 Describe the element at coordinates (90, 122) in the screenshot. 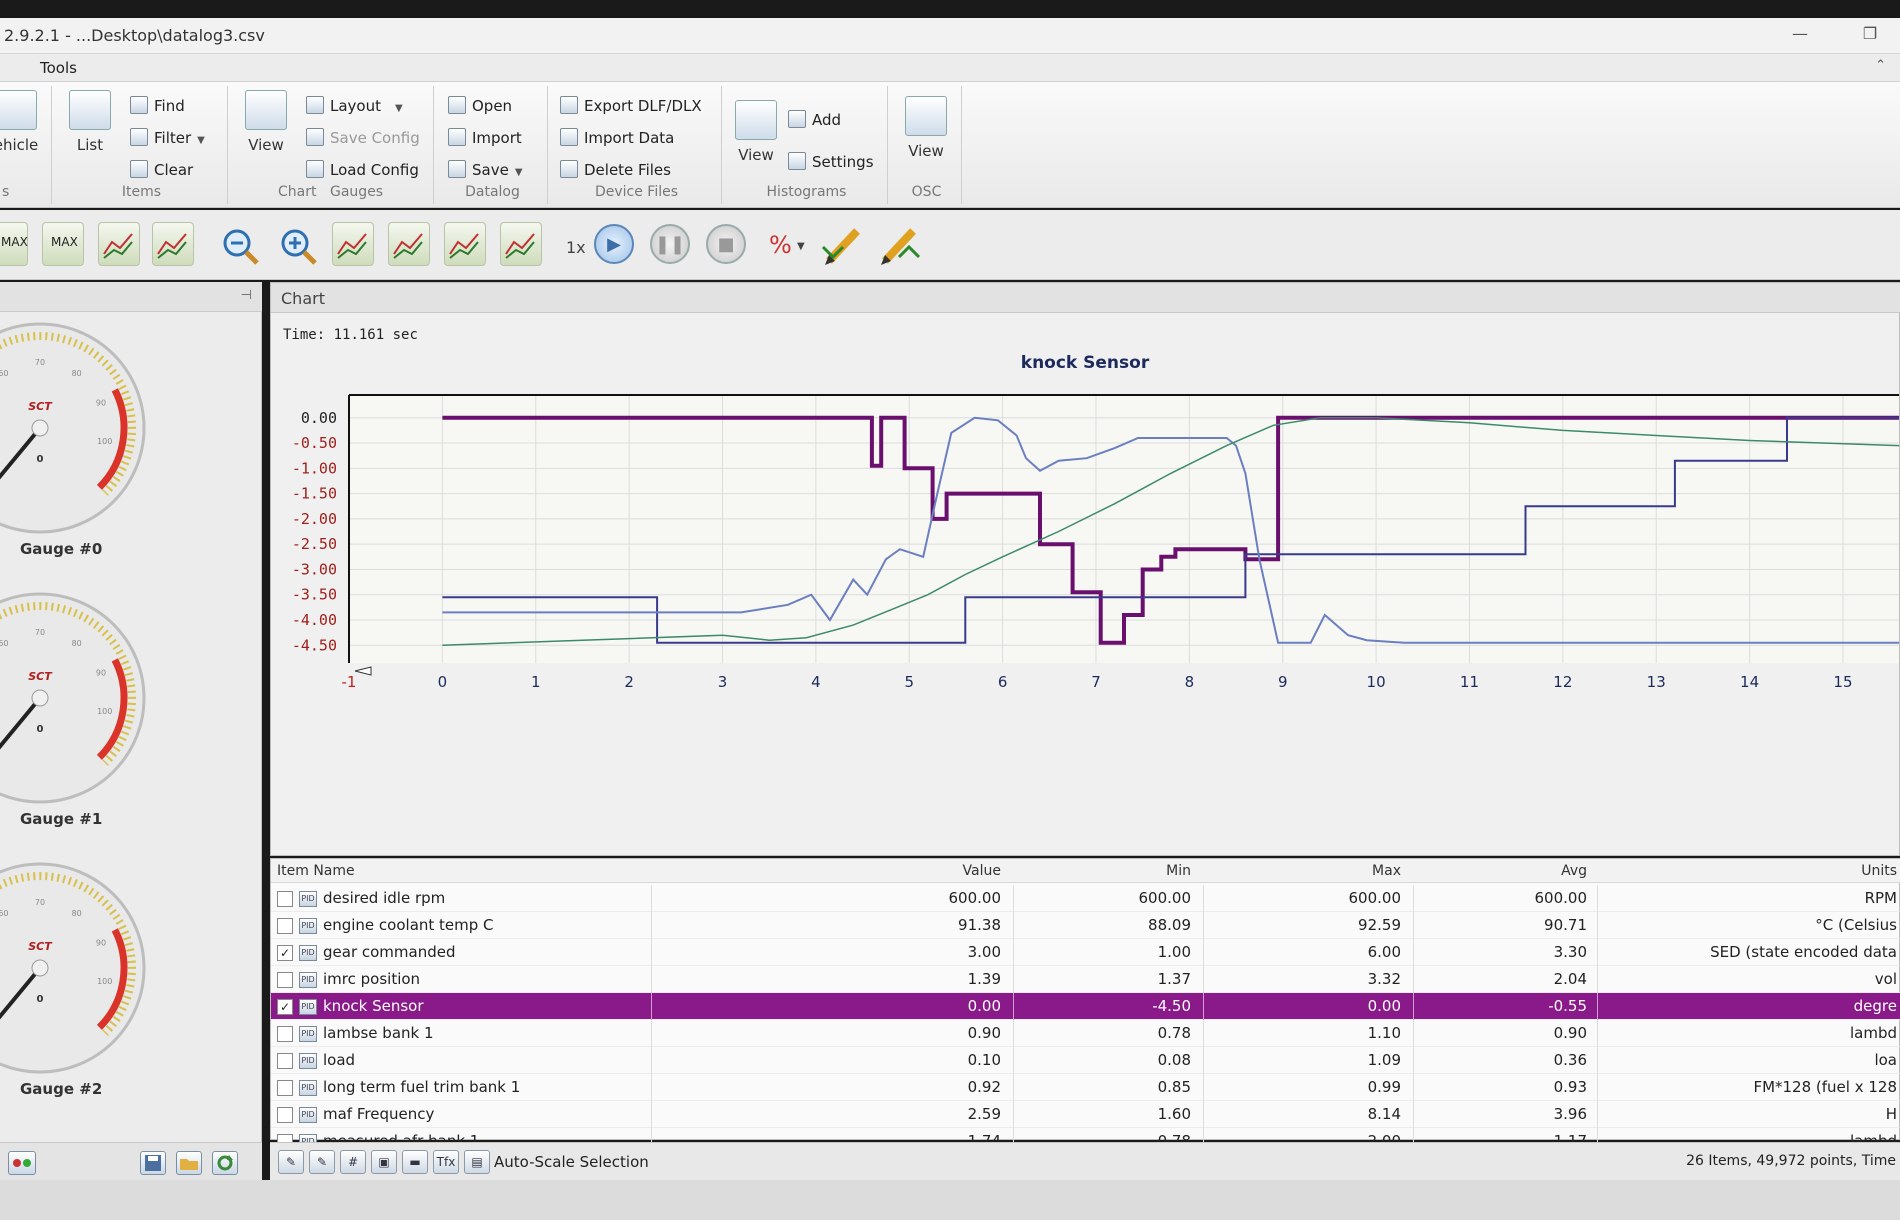

I see `list-button: List` at that location.